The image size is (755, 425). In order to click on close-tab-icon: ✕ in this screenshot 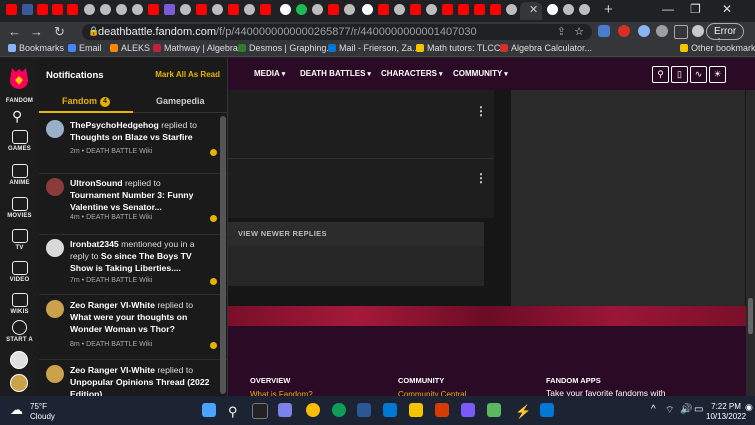, I will do `click(533, 9)`.